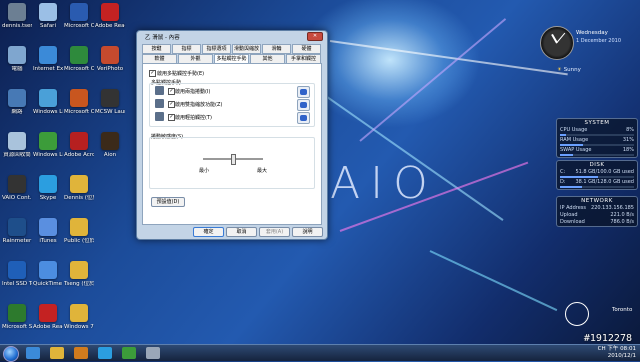 This screenshot has width=640, height=362. Describe the element at coordinates (597, 215) in the screenshot. I see `network-row: Upload 221.0 B/s` at that location.